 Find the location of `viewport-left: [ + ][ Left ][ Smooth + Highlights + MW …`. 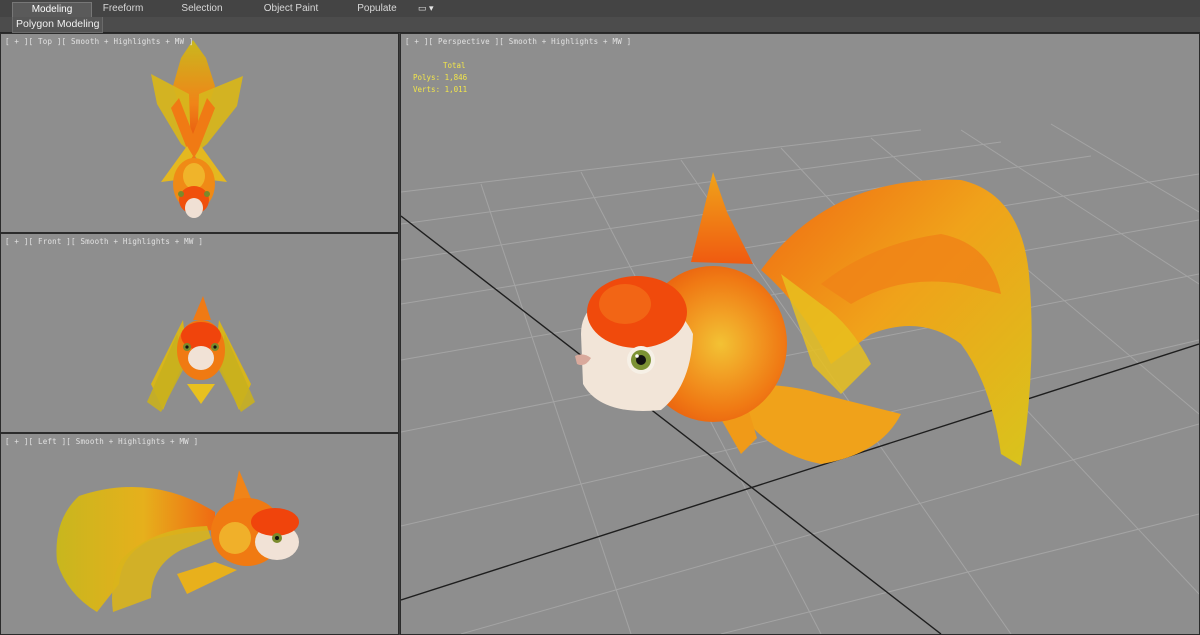

viewport-left: [ + ][ Left ][ Smooth + Highlights + MW … is located at coordinates (199, 534).